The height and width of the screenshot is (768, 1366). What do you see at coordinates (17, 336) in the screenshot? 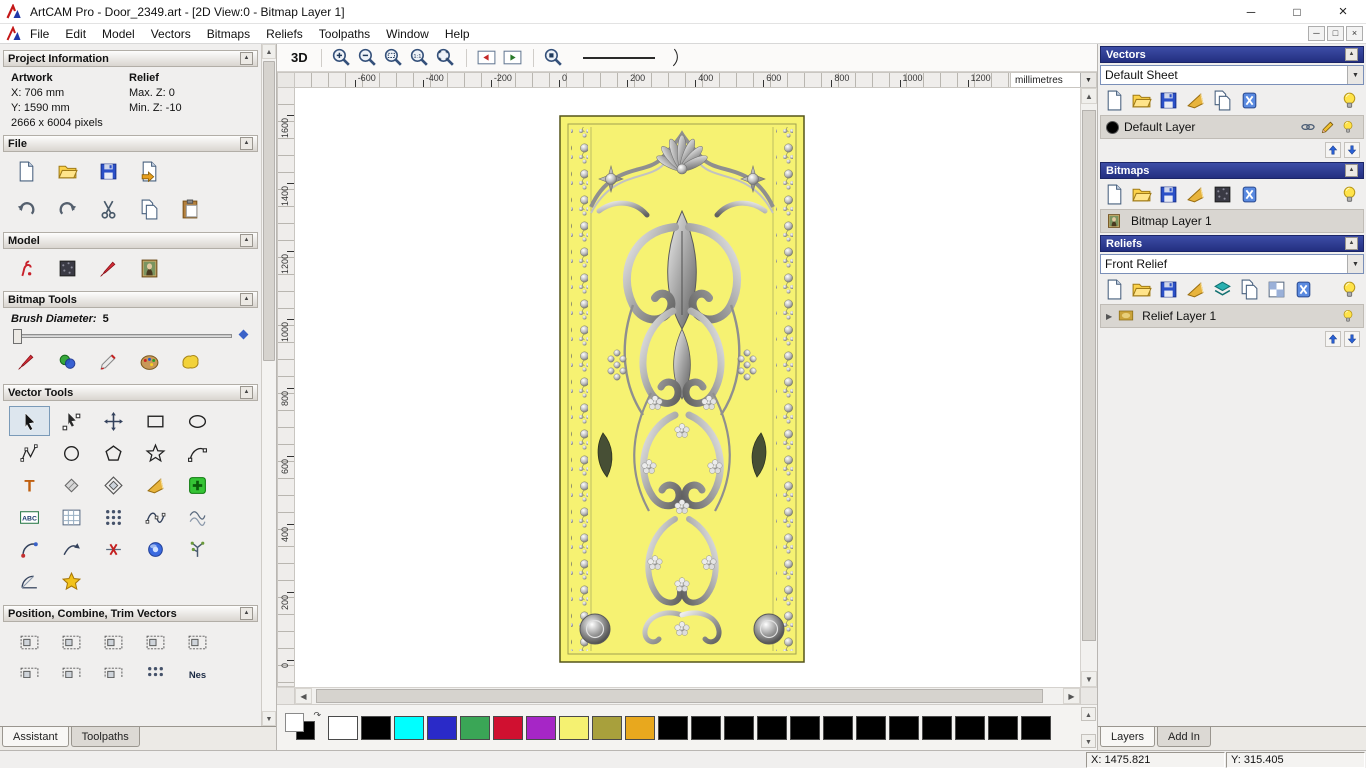
I see `slider-thumb` at bounding box center [17, 336].